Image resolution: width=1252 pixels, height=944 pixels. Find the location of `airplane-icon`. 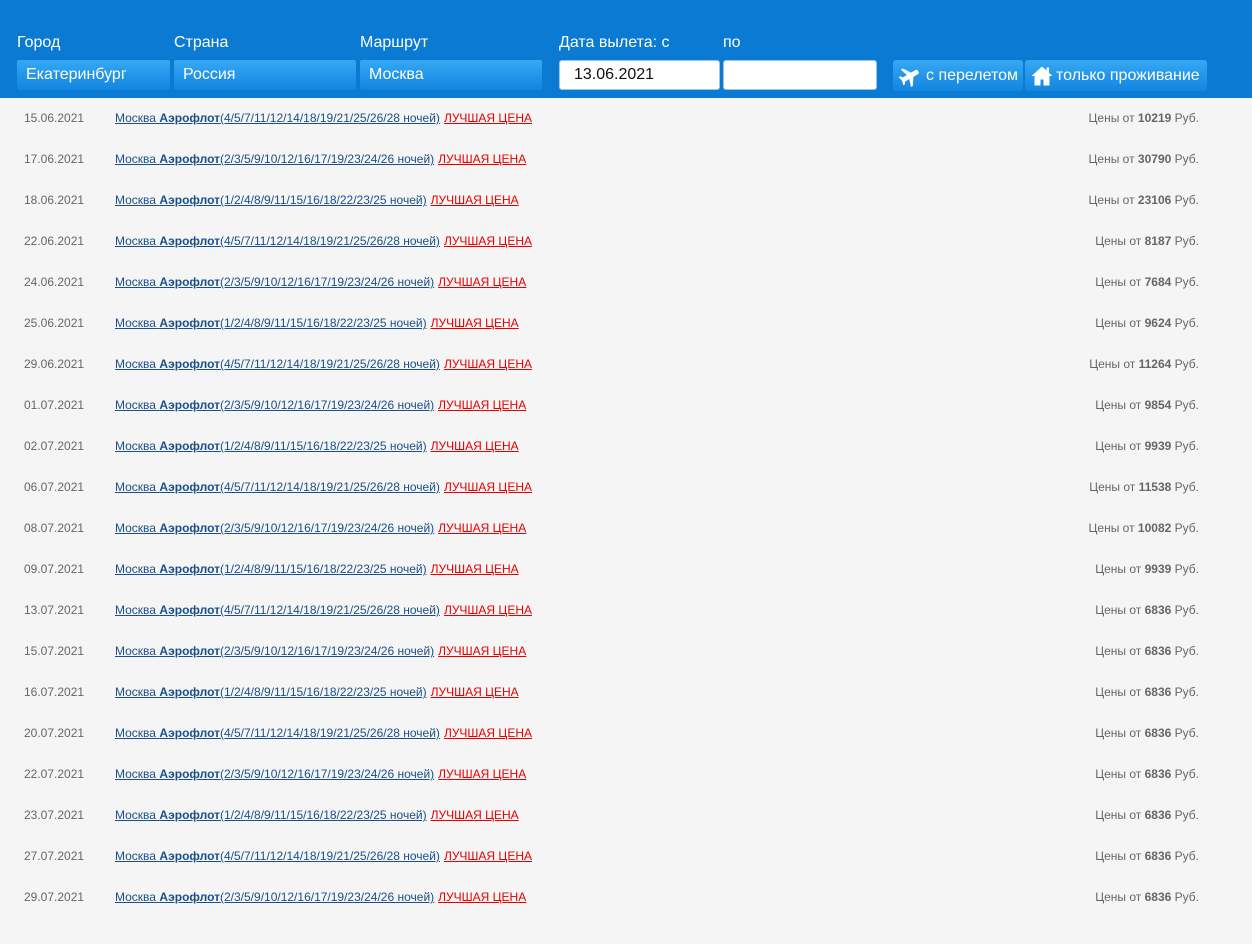

airplane-icon is located at coordinates (908, 77).